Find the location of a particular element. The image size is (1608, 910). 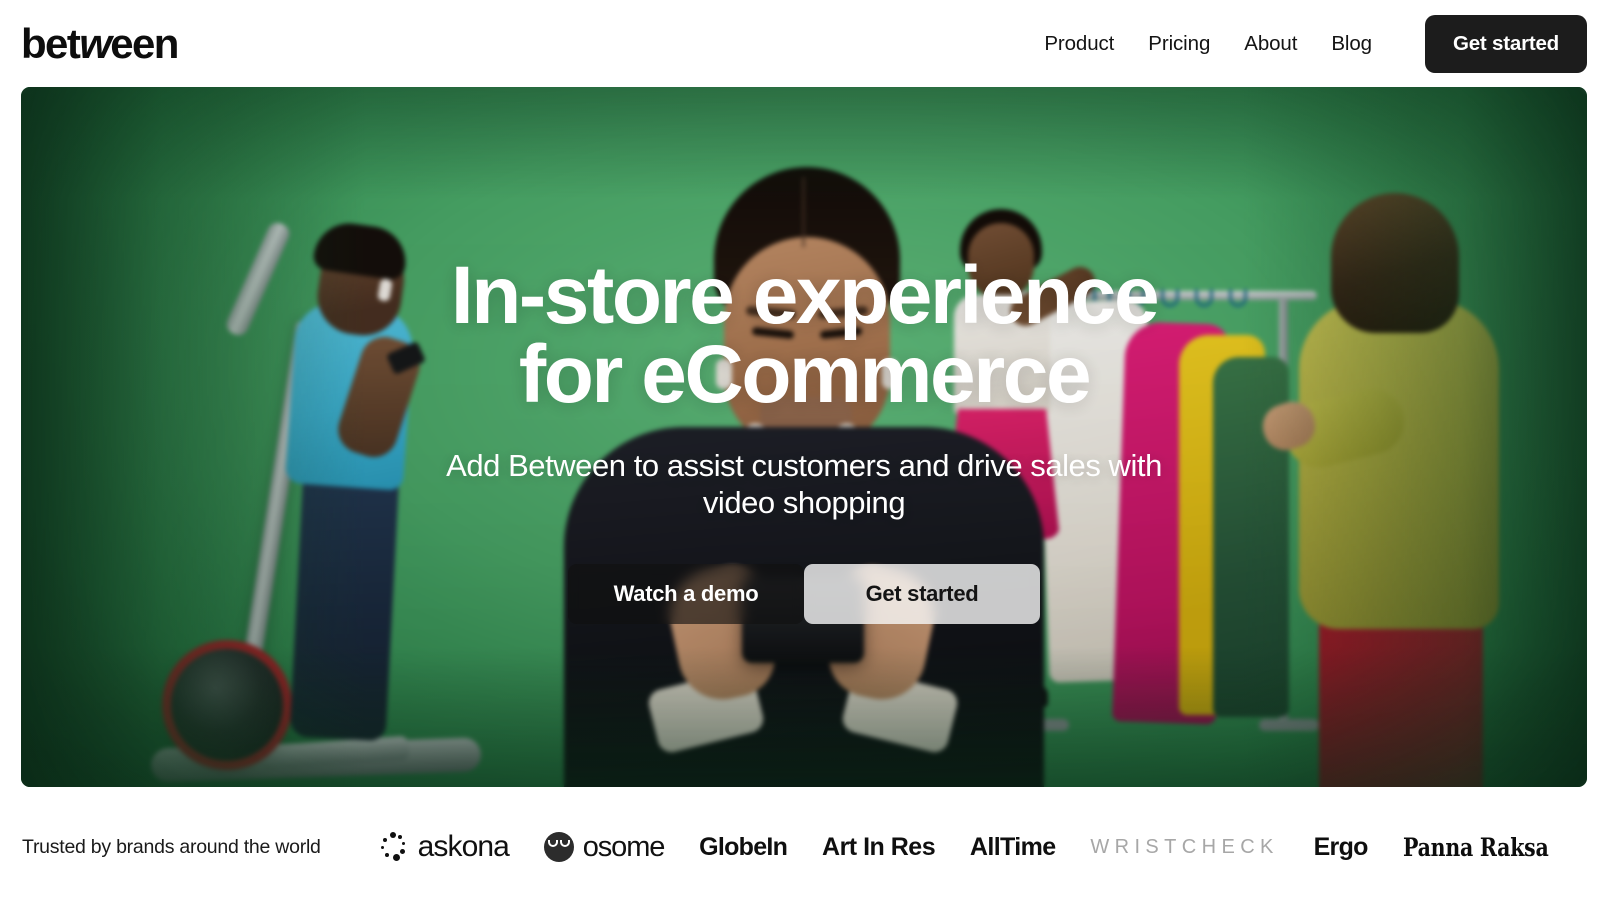

trusted-by-label: Trusted by brands around the world is located at coordinates (171, 846).